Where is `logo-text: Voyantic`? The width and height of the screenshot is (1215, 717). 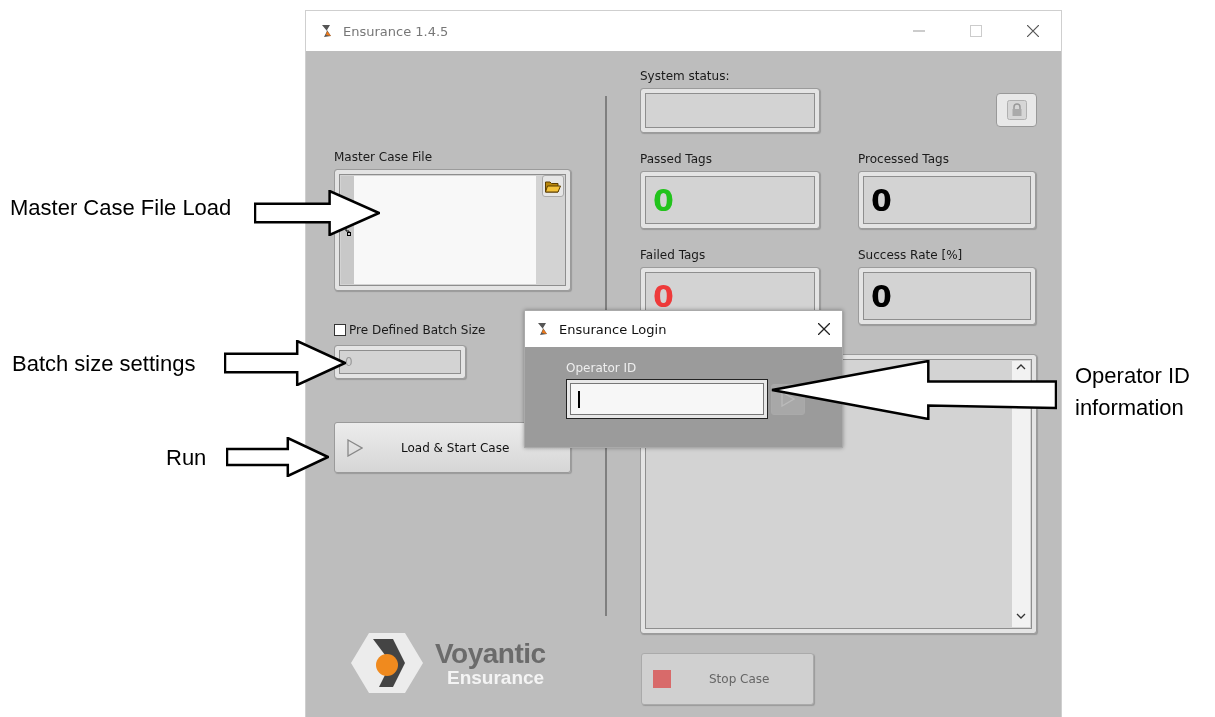 logo-text: Voyantic is located at coordinates (490, 653).